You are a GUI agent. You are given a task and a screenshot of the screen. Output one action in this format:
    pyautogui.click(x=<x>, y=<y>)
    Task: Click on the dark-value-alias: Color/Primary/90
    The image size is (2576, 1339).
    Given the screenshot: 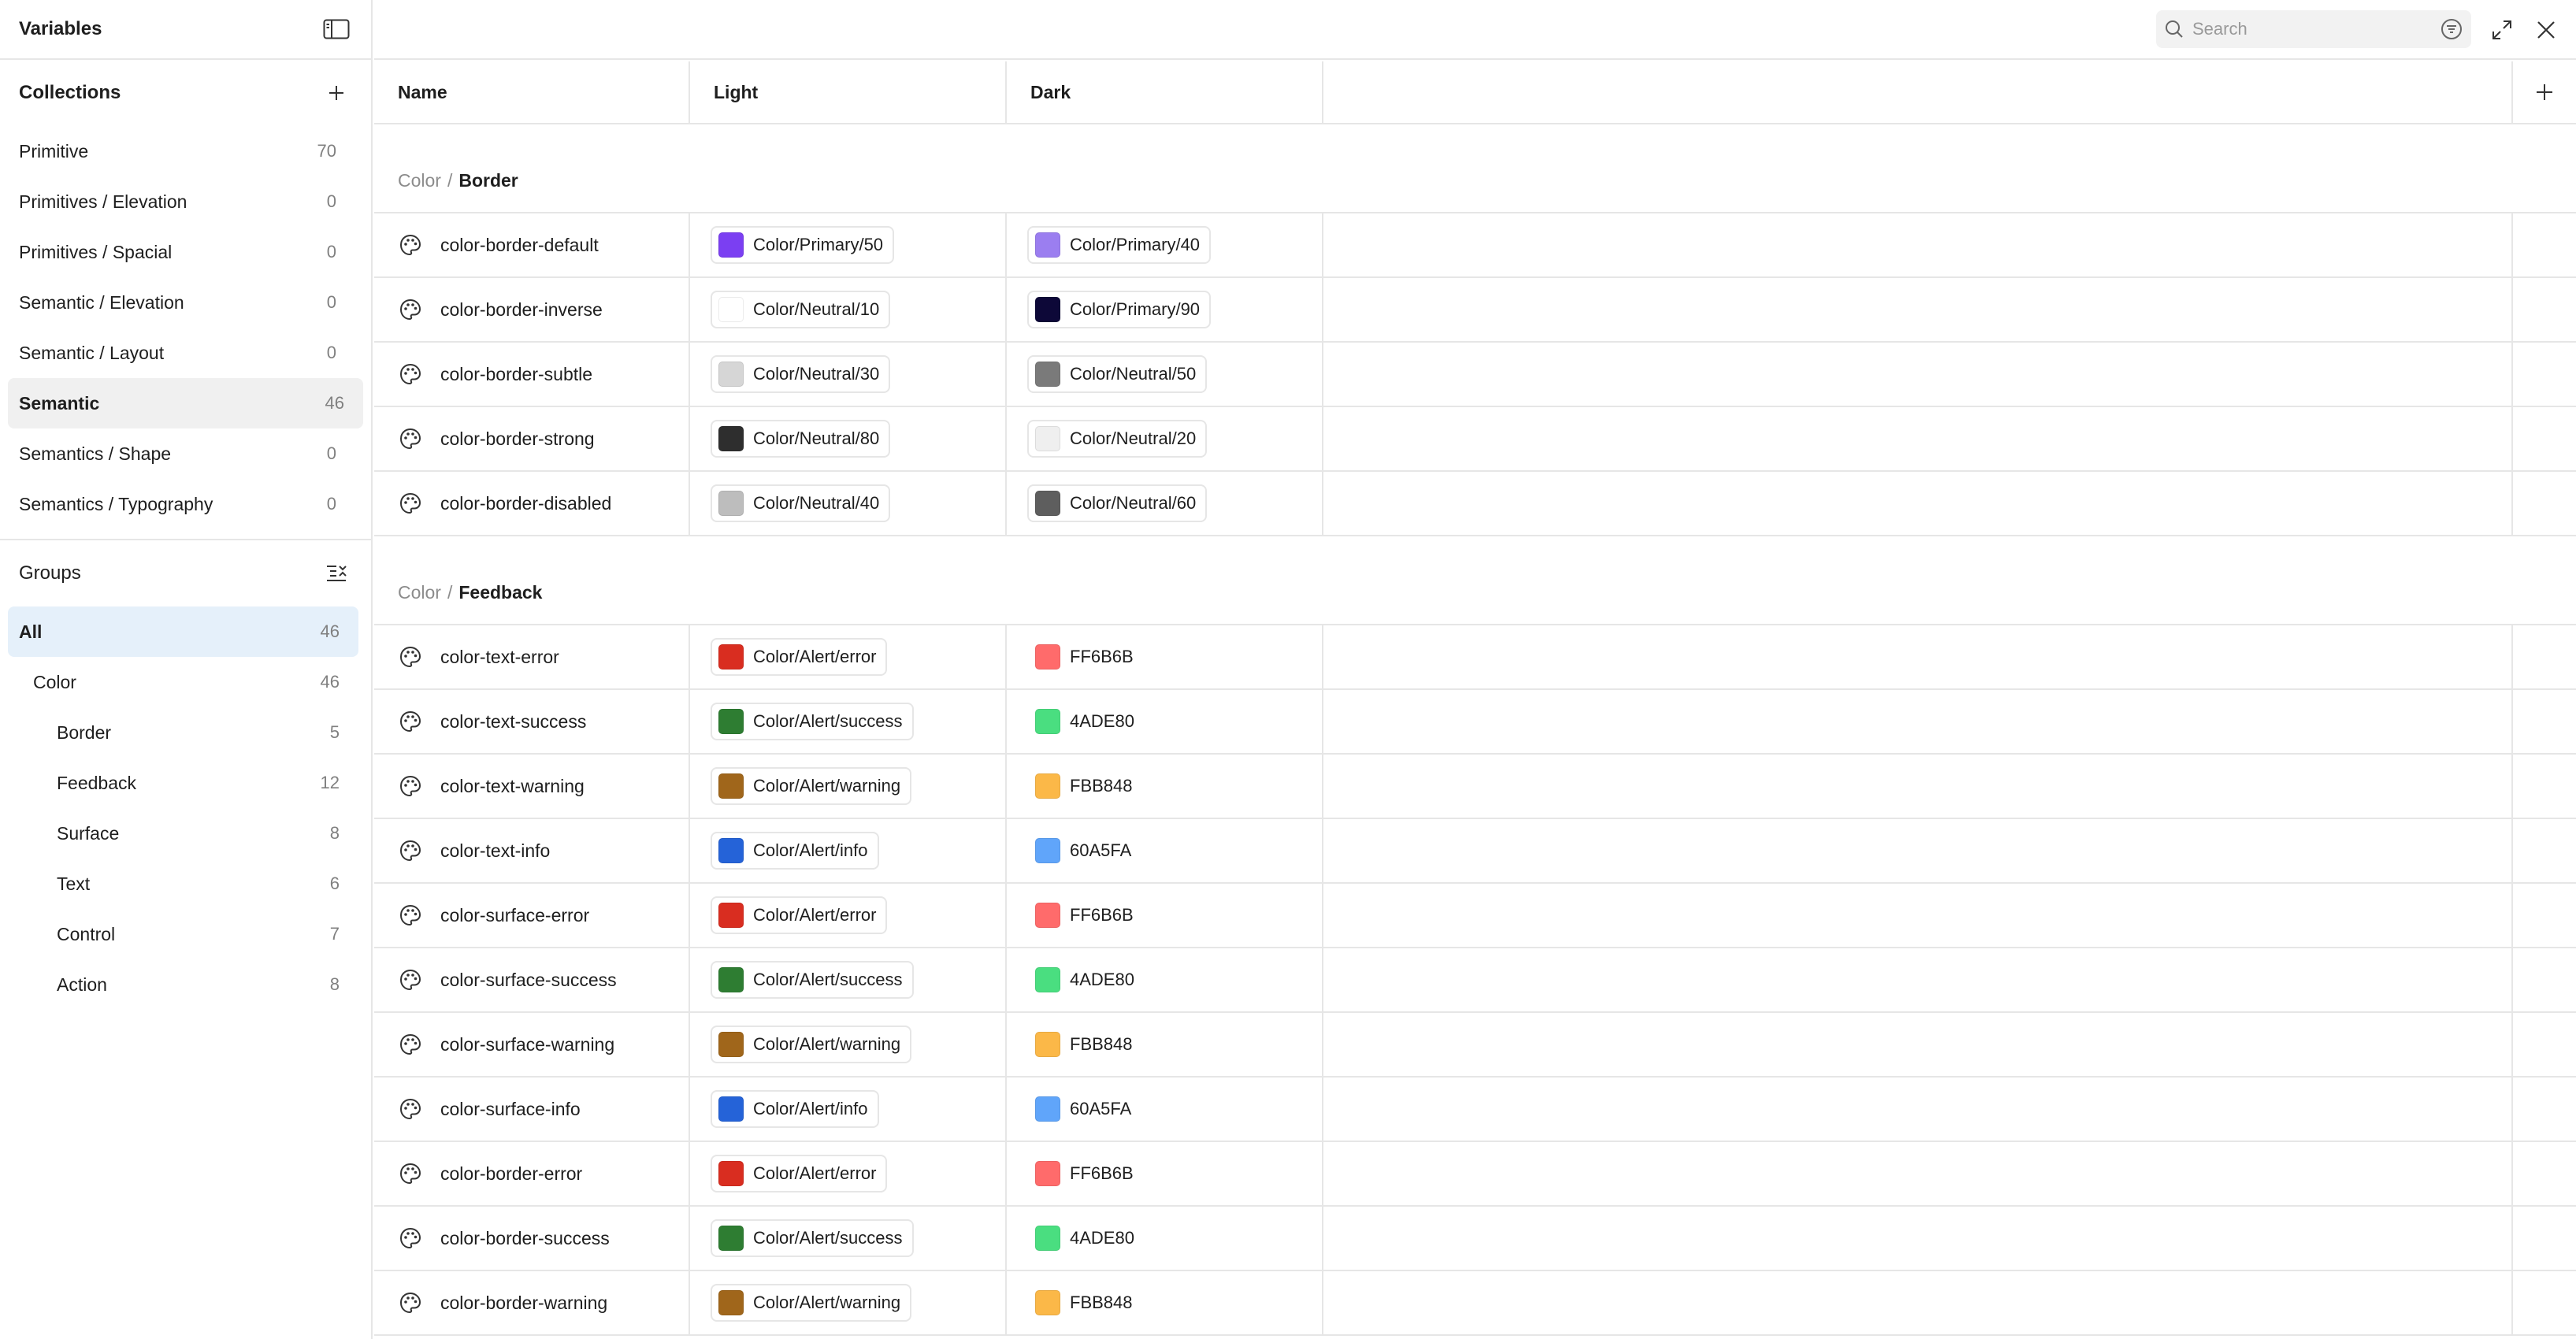 What is the action you would take?
    pyautogui.click(x=1119, y=309)
    